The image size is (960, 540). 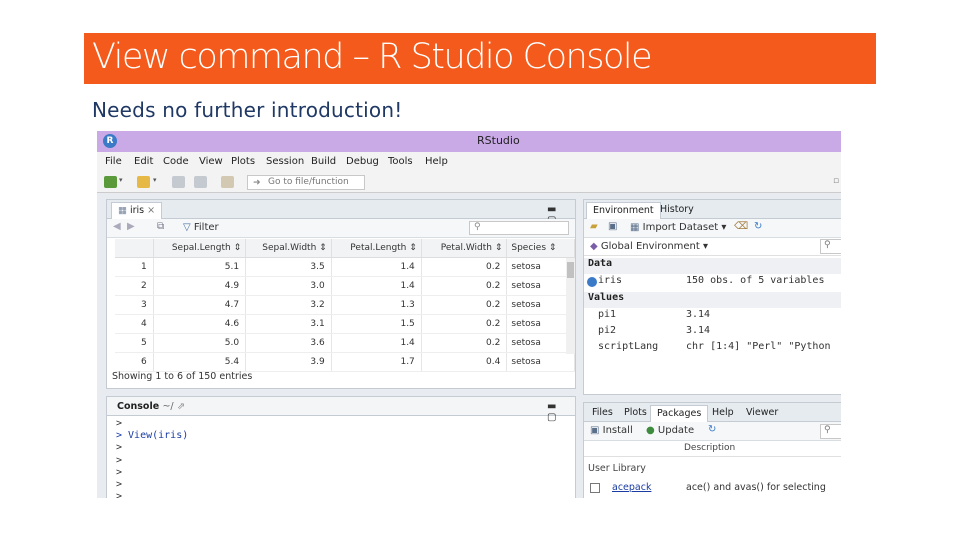 What do you see at coordinates (652, 430) in the screenshot?
I see `update-icon: ●` at bounding box center [652, 430].